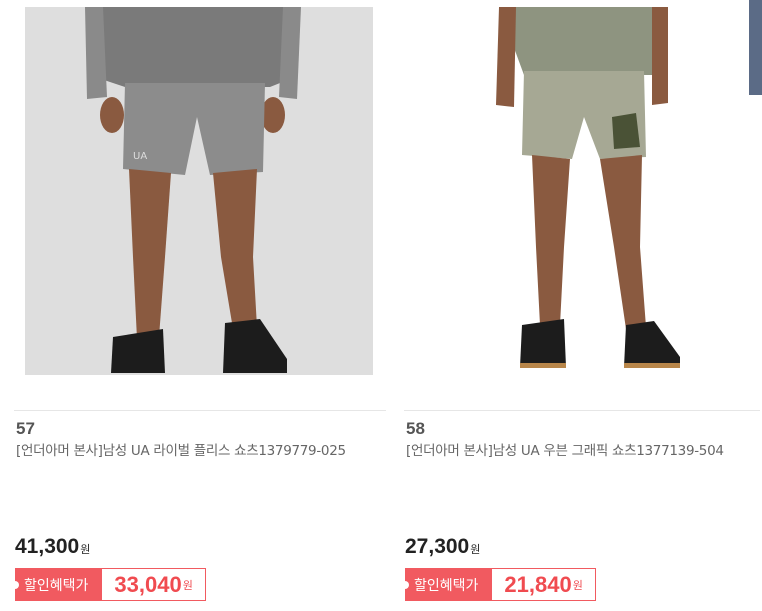 This screenshot has width=762, height=611. I want to click on original-price: 41,300원, so click(52, 547).